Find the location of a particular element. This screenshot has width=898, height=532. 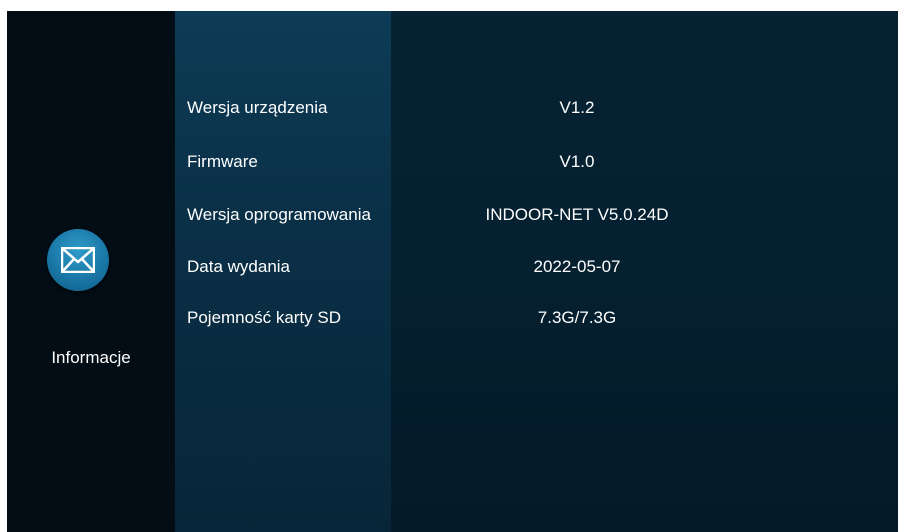

envelope-icon is located at coordinates (78, 260).